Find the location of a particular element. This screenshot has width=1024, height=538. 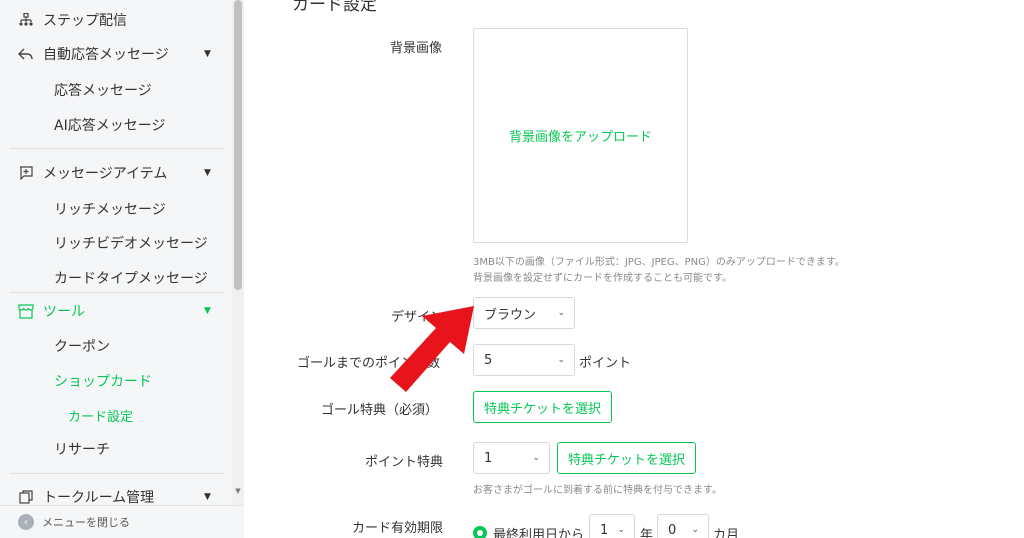

hierarchy-icon is located at coordinates (26, 20).